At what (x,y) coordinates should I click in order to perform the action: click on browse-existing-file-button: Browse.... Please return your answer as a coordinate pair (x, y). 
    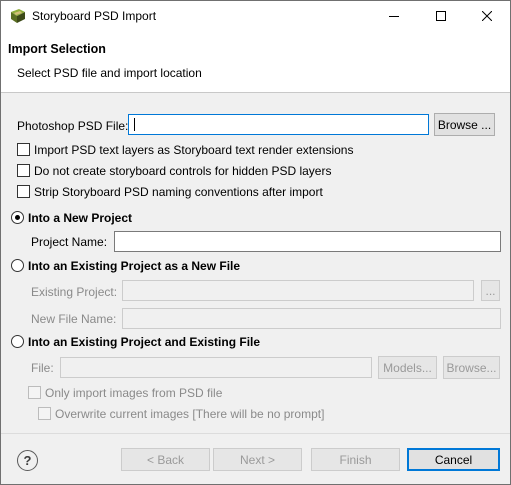
    Looking at the image, I should click on (471, 367).